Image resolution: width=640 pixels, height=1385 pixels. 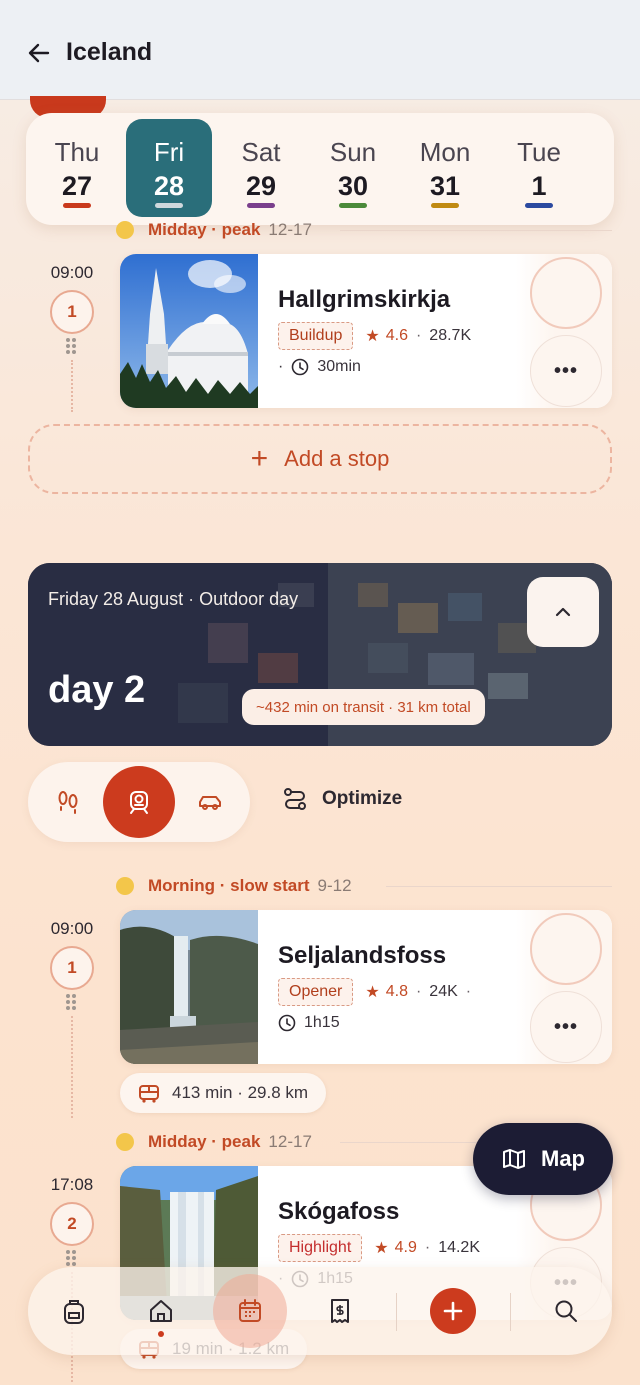 I want to click on stop-duration: 1h15, so click(x=322, y=1022).